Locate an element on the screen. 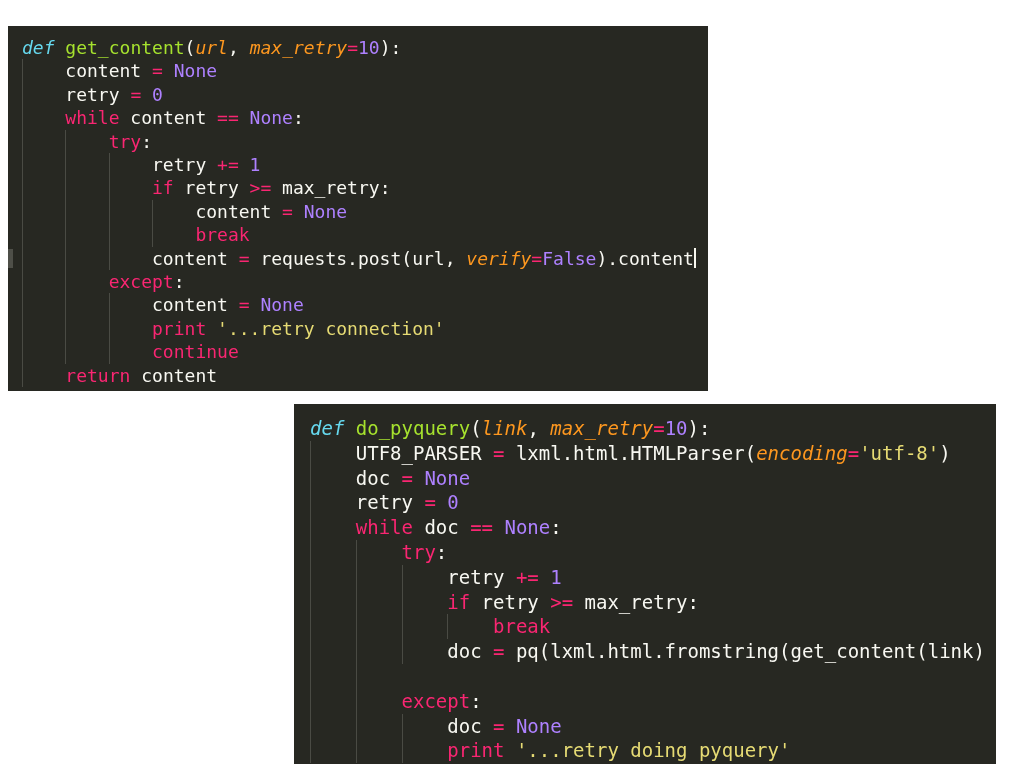 This screenshot has height=768, width=1024. code-line: def get_content(url, max_retry=10): is located at coordinates (212, 48).